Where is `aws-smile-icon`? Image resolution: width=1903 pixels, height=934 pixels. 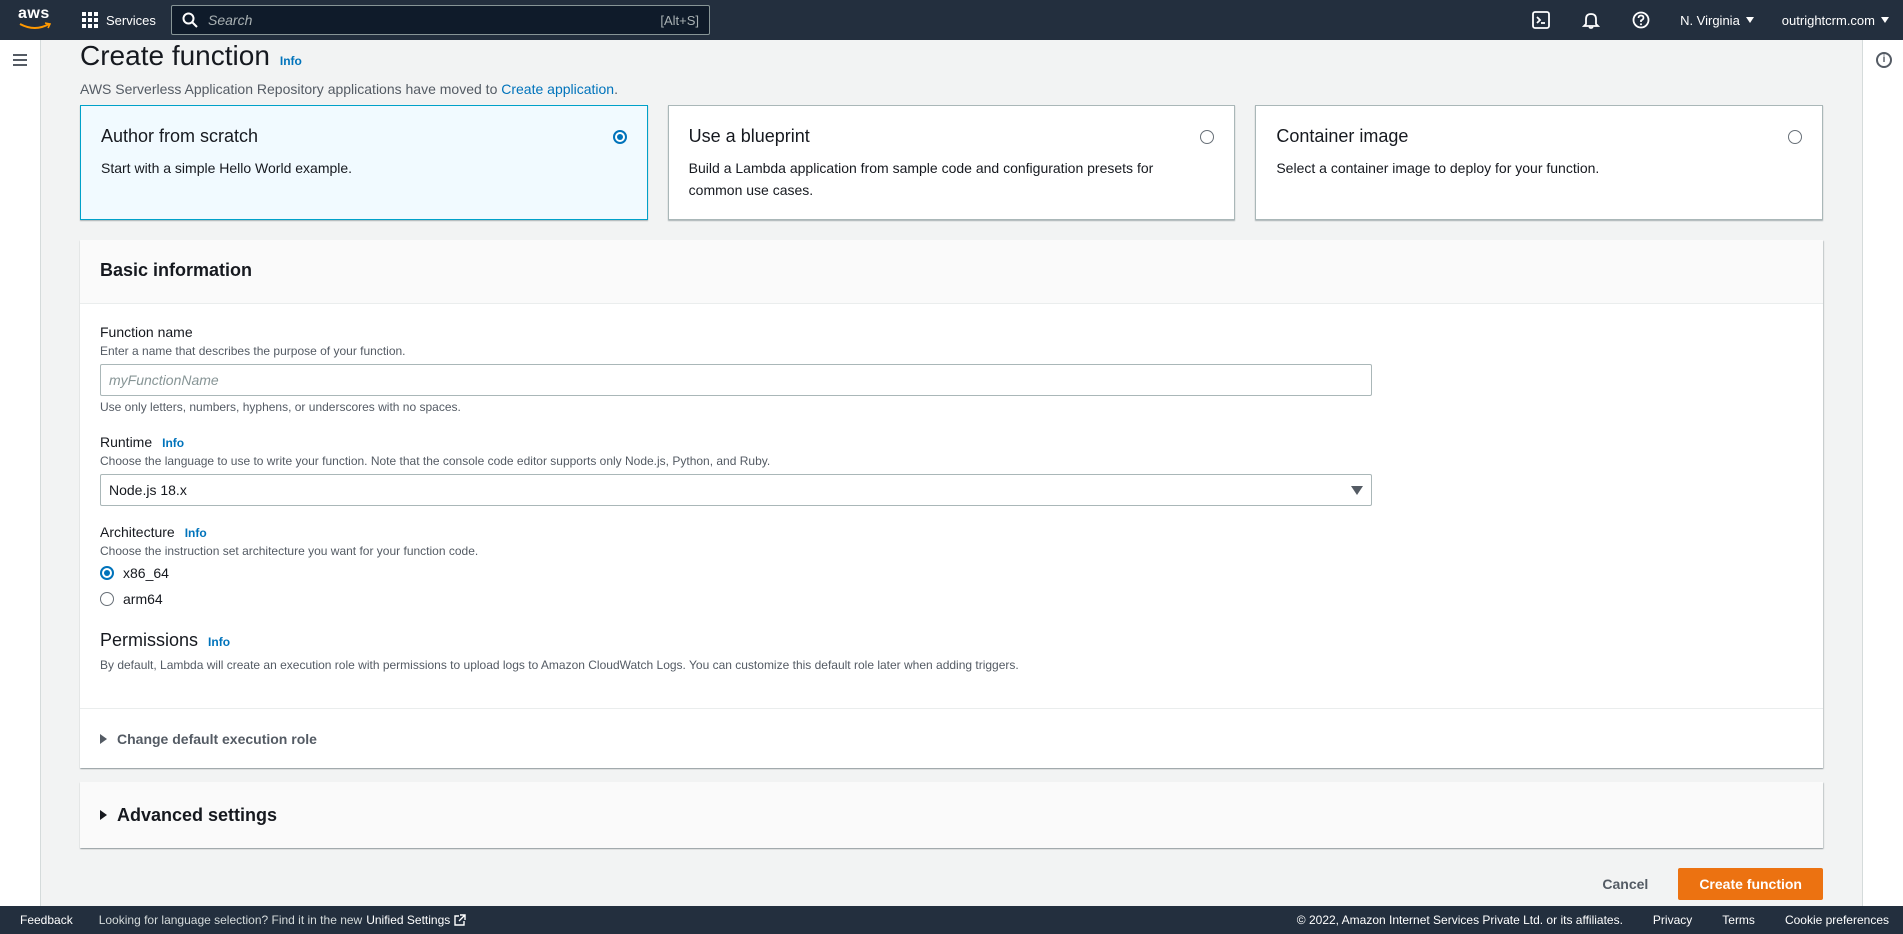
aws-smile-icon is located at coordinates (35, 25).